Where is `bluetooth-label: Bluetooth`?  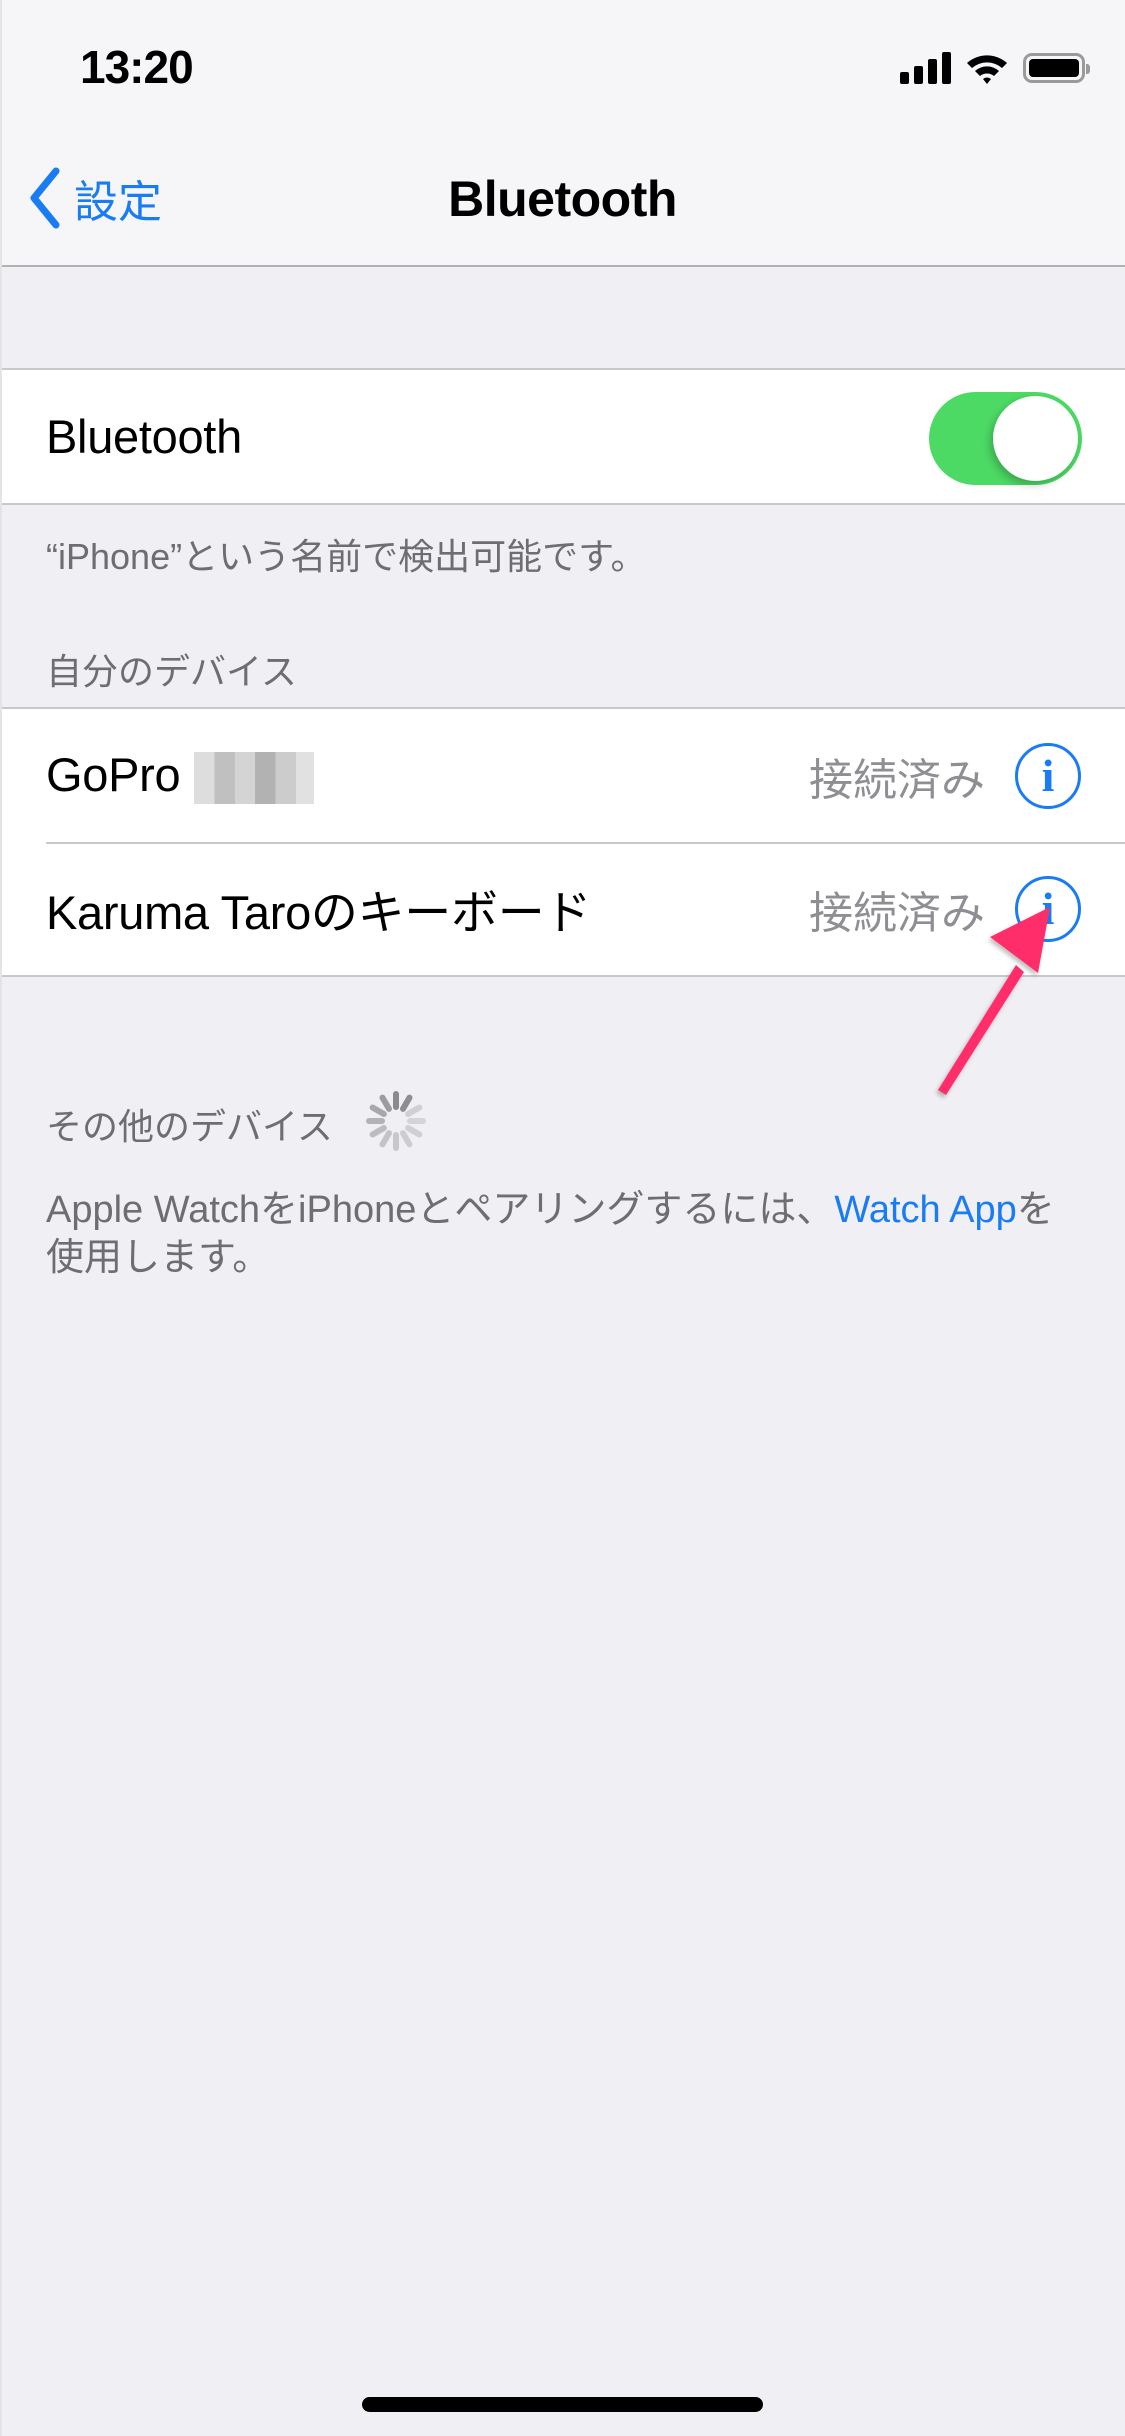
bluetooth-label: Bluetooth is located at coordinates (144, 436).